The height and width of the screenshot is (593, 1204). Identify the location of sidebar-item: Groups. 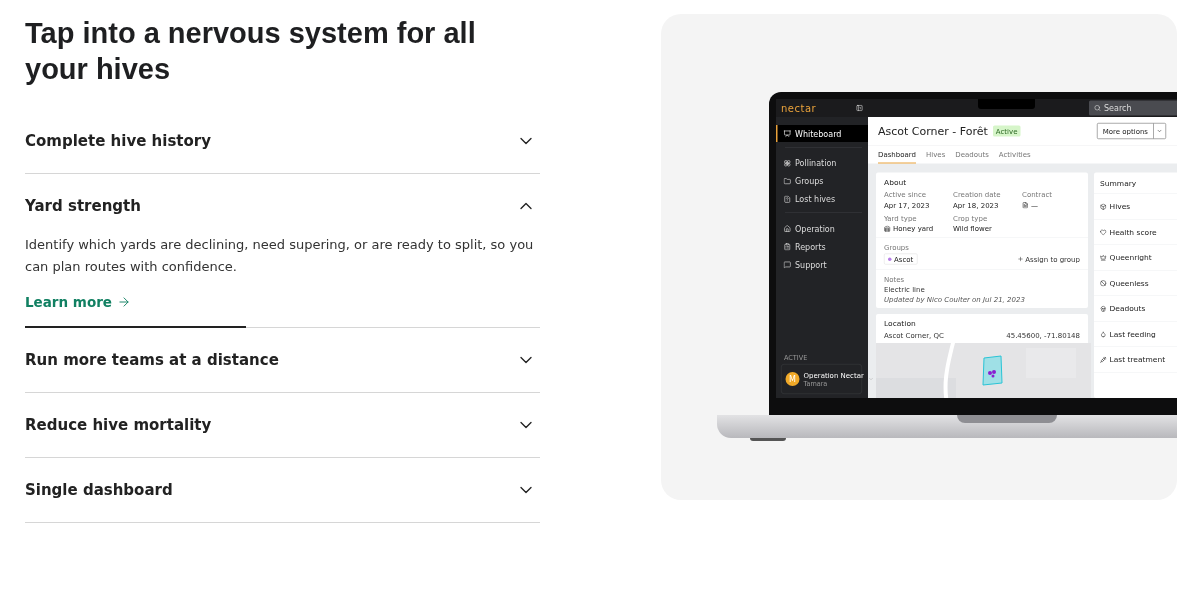
(822, 181).